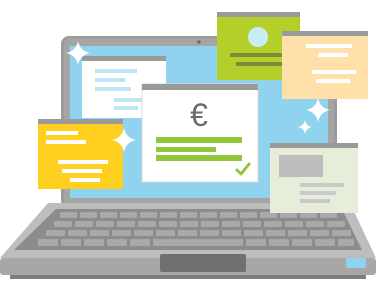 The image size is (376, 282). Describe the element at coordinates (314, 178) in the screenshot. I see `window-pale-green` at that location.